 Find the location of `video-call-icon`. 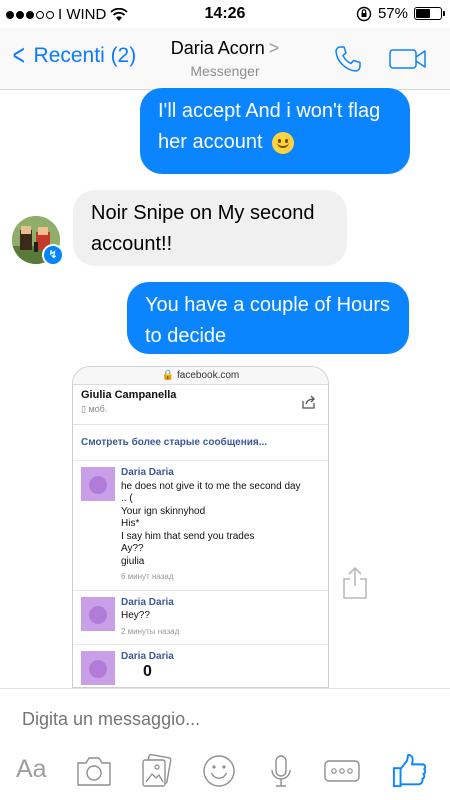

video-call-icon is located at coordinates (408, 59).